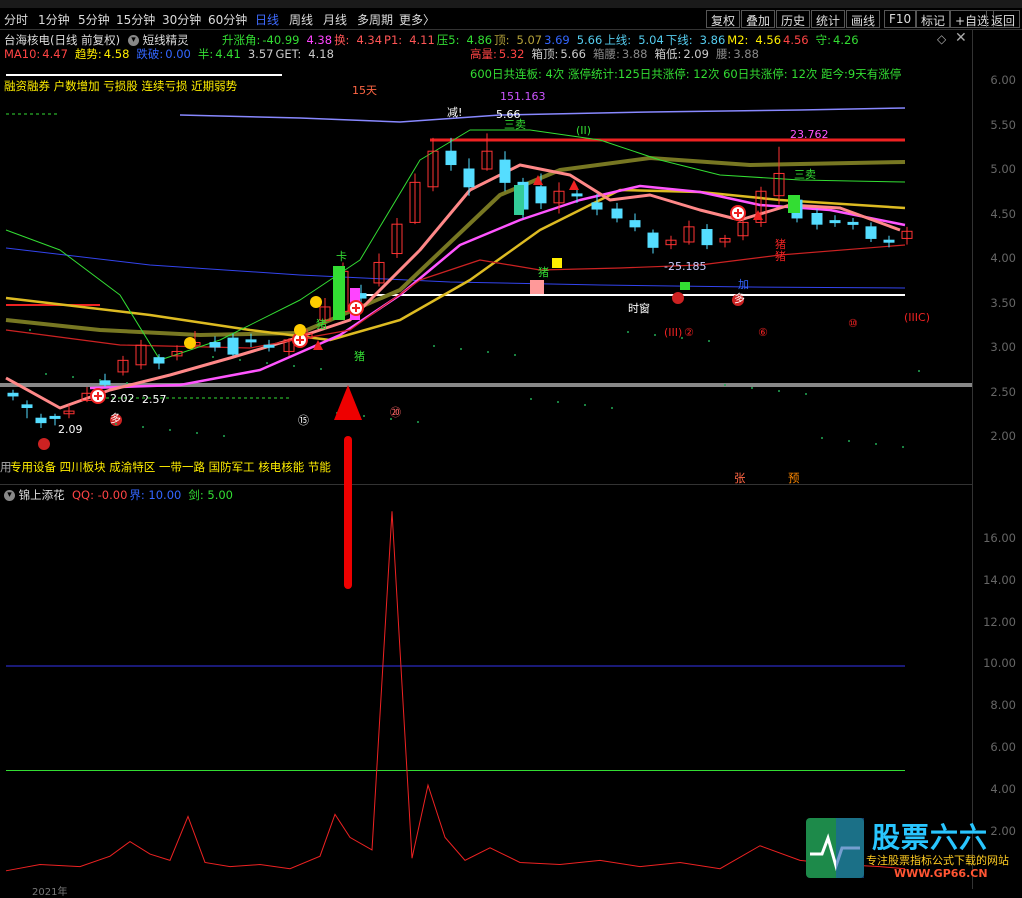 Image resolution: width=1022 pixels, height=898 pixels. I want to click on period-tab-0: 分时, so click(16, 19).